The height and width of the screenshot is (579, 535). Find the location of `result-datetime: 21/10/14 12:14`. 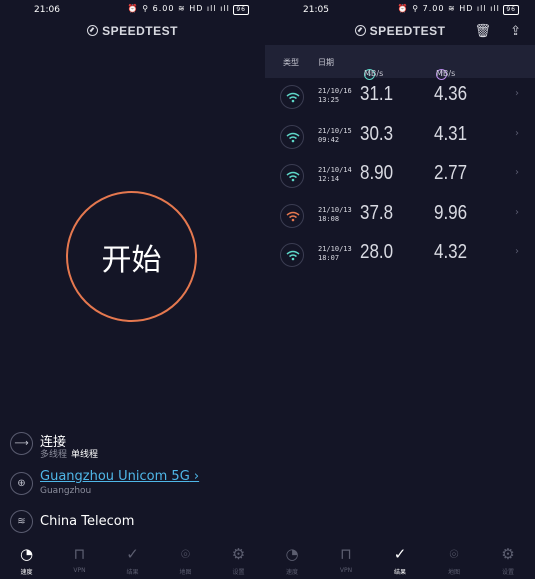

result-datetime: 21/10/14 12:14 is located at coordinates (335, 175).